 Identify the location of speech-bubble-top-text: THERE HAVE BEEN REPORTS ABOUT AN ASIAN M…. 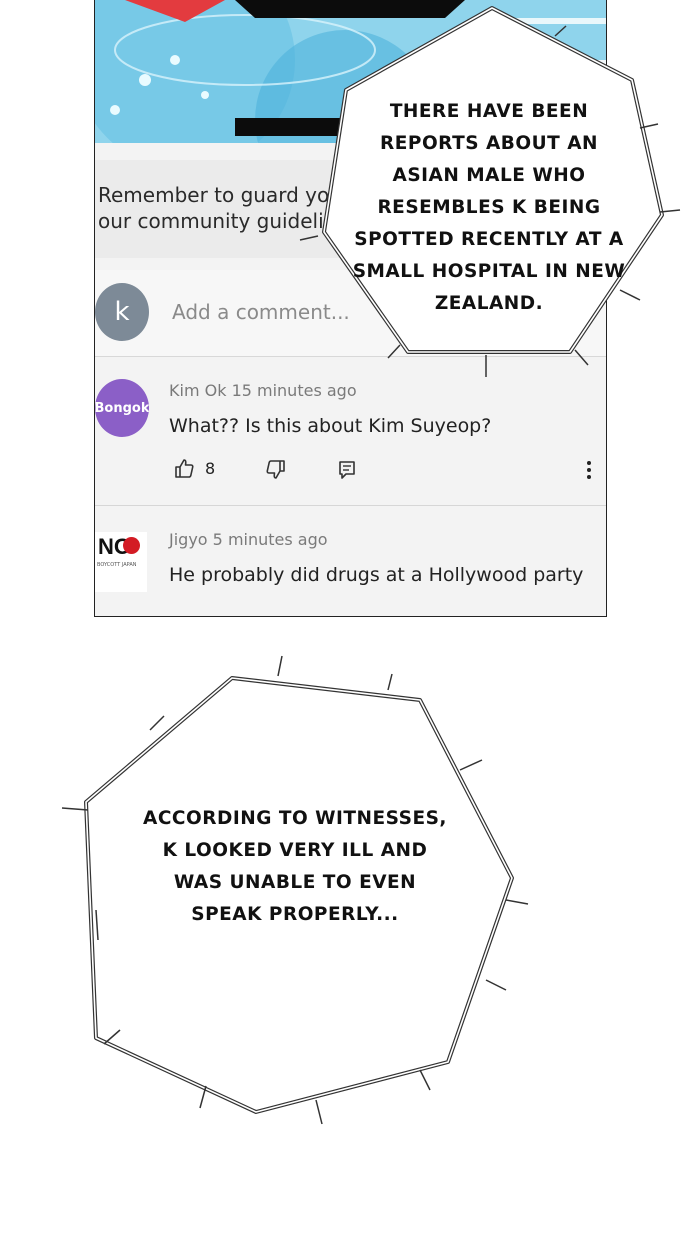
(489, 207).